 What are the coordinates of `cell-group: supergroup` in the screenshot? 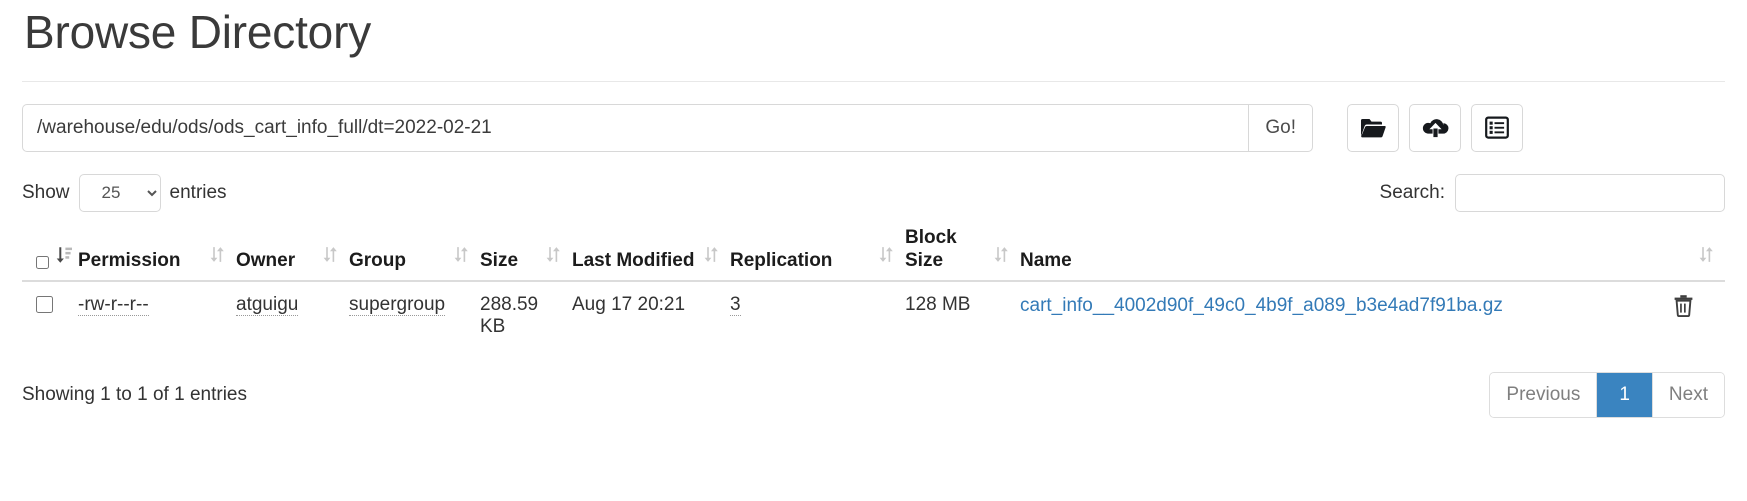 It's located at (414, 315).